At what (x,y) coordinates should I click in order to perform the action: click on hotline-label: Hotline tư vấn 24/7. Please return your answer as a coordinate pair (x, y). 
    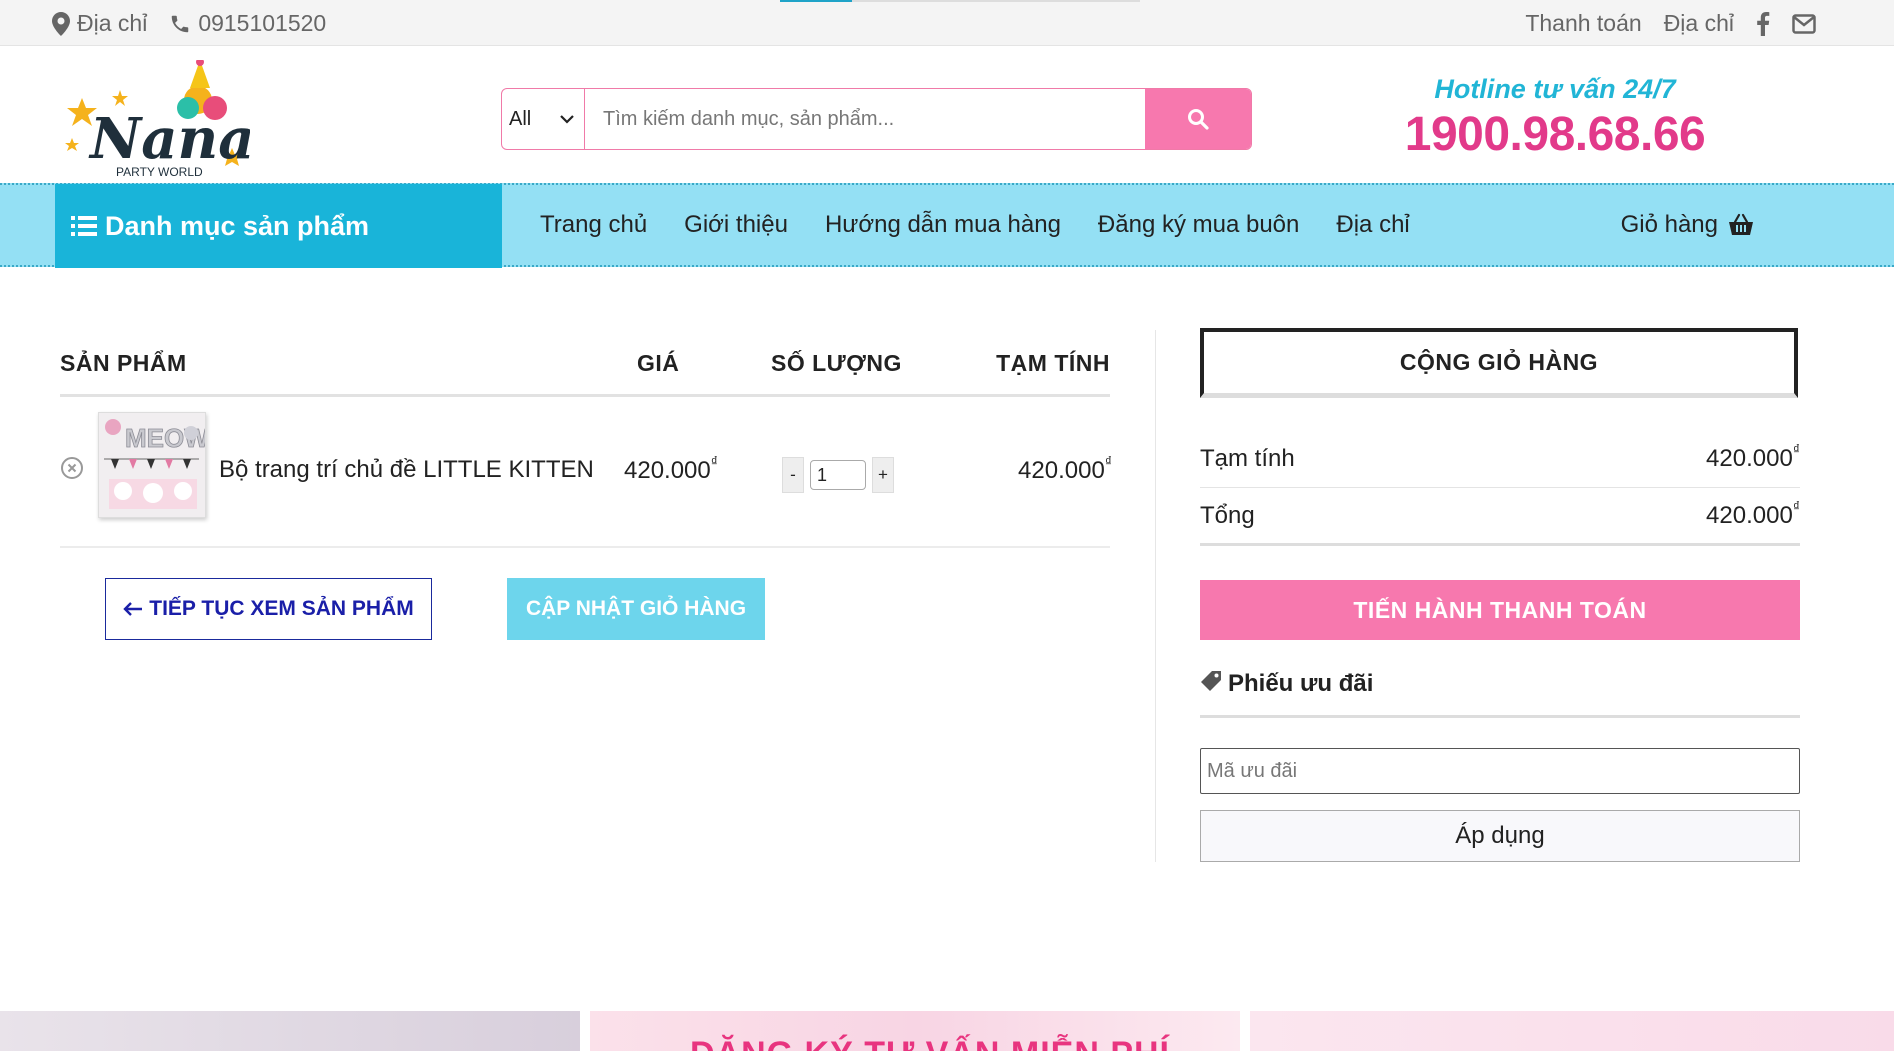
    Looking at the image, I should click on (1555, 89).